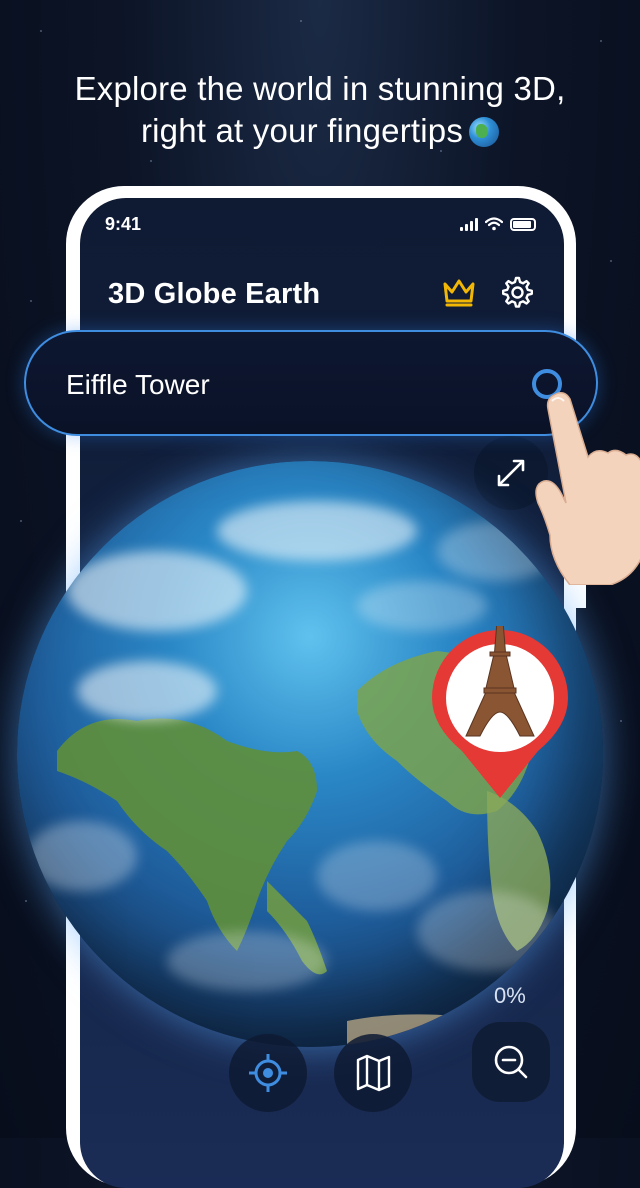 This screenshot has width=640, height=1188. I want to click on zoom-out-icon, so click(511, 1062).